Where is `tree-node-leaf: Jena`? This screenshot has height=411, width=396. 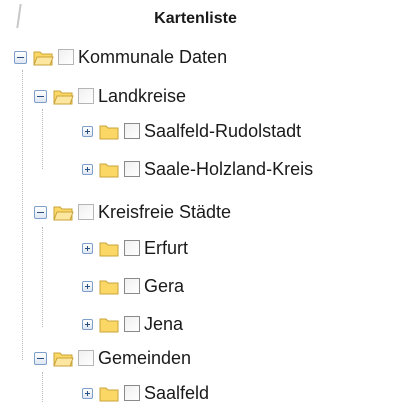
tree-node-leaf: Jena is located at coordinates (132, 324).